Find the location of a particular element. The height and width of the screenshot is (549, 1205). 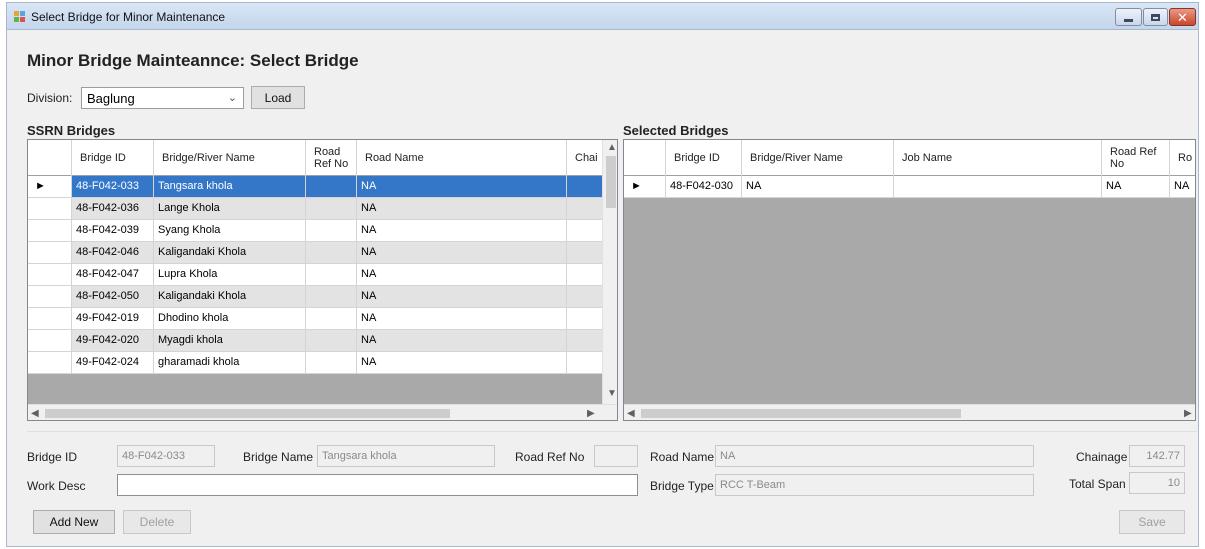

table-cell: 48-F042-039 is located at coordinates (113, 231).